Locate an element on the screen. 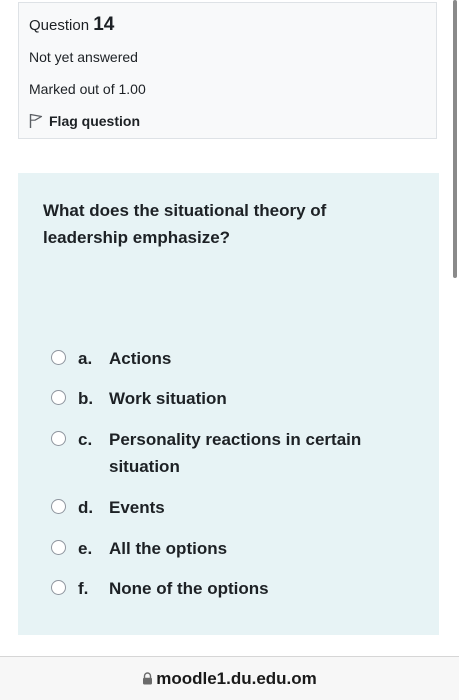  answer-option-e: e. All the options is located at coordinates (217, 548).